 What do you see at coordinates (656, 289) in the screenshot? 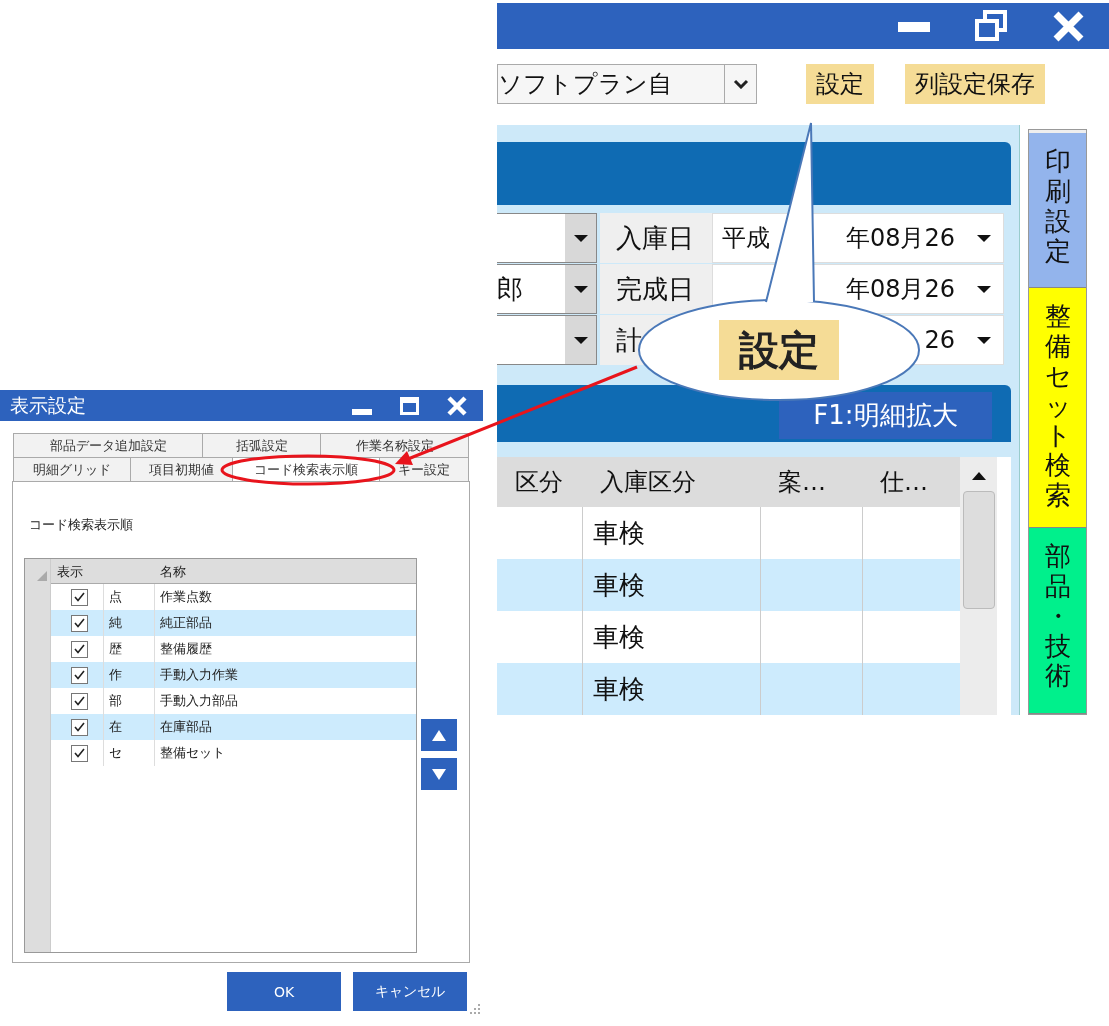
I see `field-label: 完成日` at bounding box center [656, 289].